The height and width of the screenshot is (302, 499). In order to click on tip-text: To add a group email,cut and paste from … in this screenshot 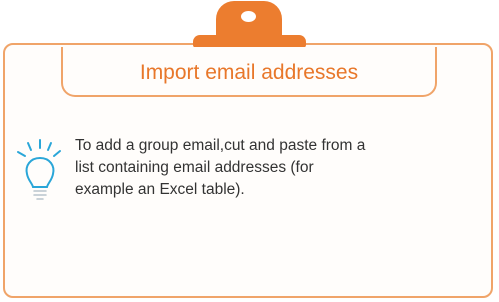, I will do `click(220, 167)`.